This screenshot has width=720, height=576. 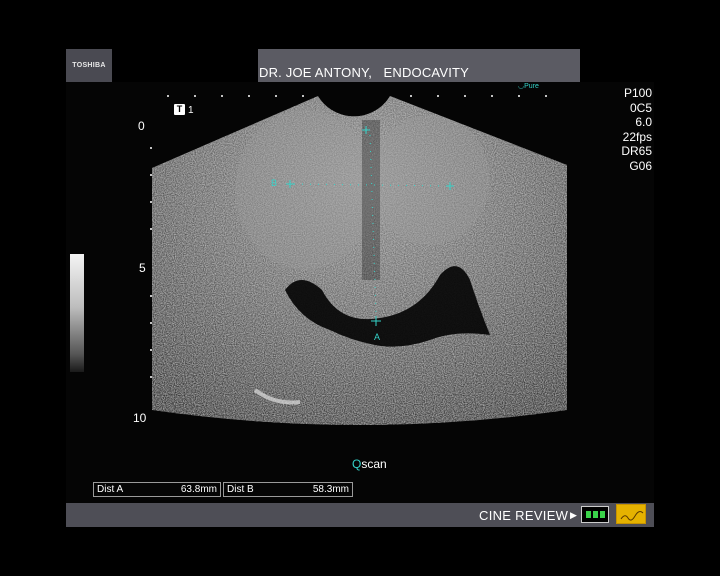 I want to click on pure-tag: ◡Pure, so click(x=528, y=86).